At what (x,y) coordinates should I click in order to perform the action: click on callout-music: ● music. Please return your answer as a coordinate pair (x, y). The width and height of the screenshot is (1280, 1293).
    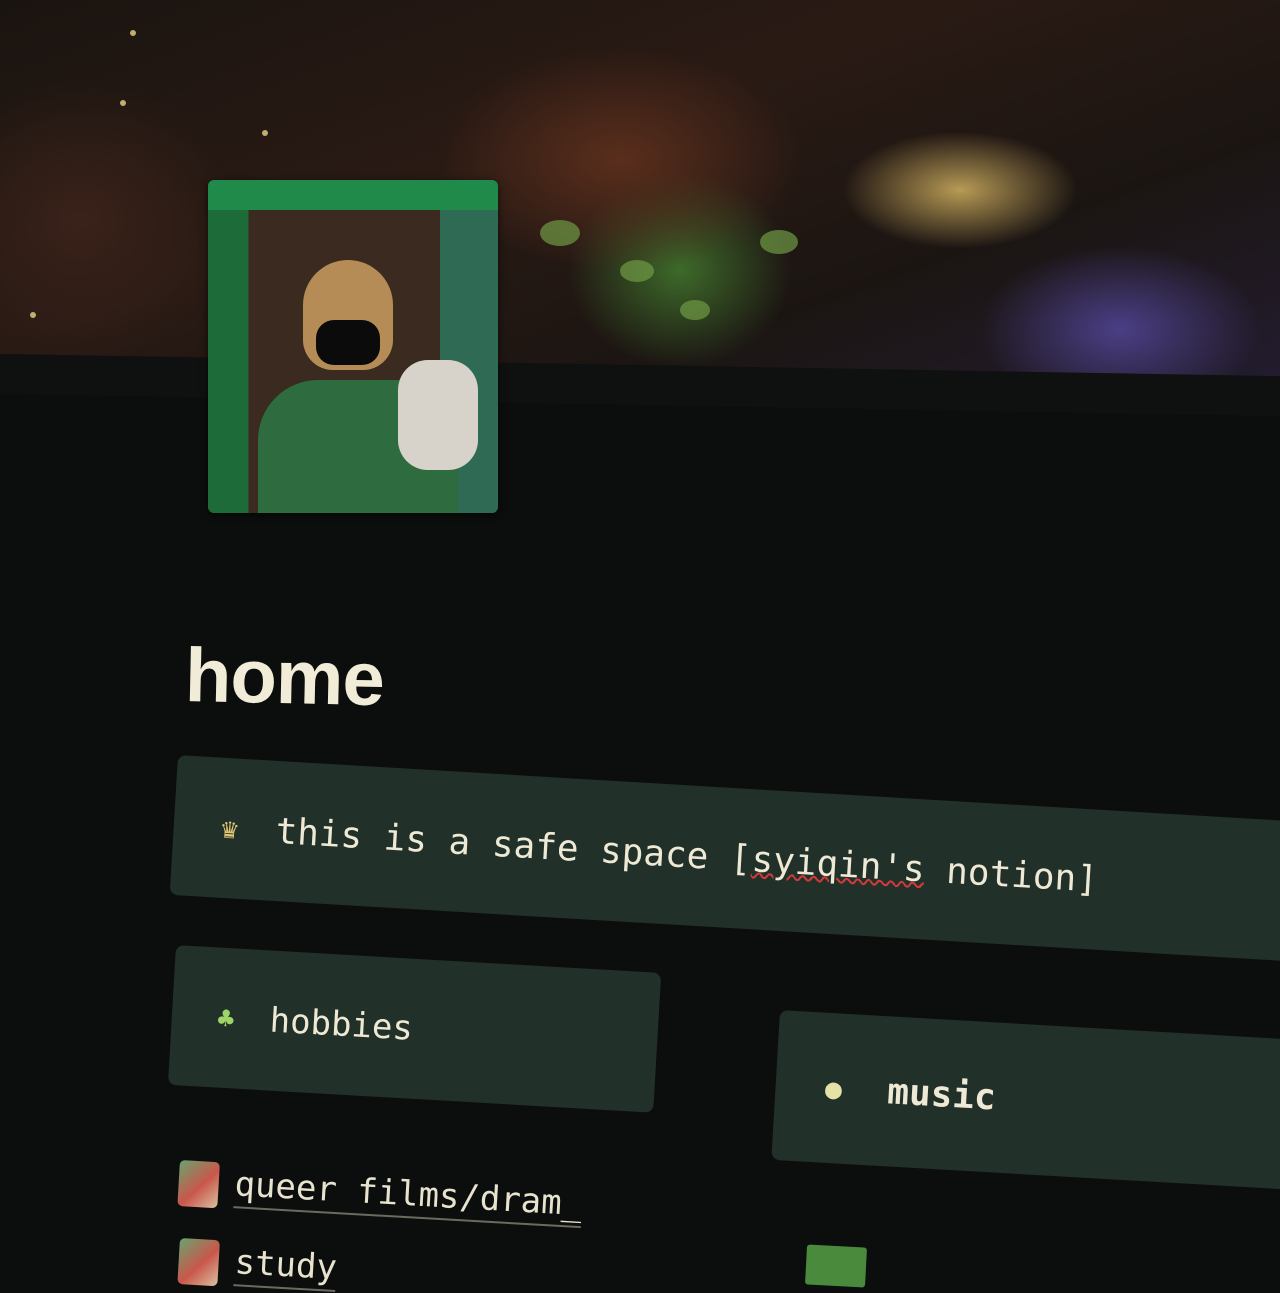
    Looking at the image, I should click on (1025, 1100).